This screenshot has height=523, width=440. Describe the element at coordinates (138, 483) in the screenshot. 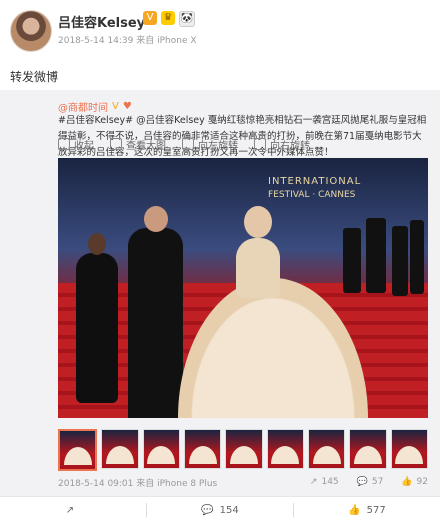

I see `original-timestamp: 2018-5-14 09:01 来自 iPhone 8 Plus` at that location.